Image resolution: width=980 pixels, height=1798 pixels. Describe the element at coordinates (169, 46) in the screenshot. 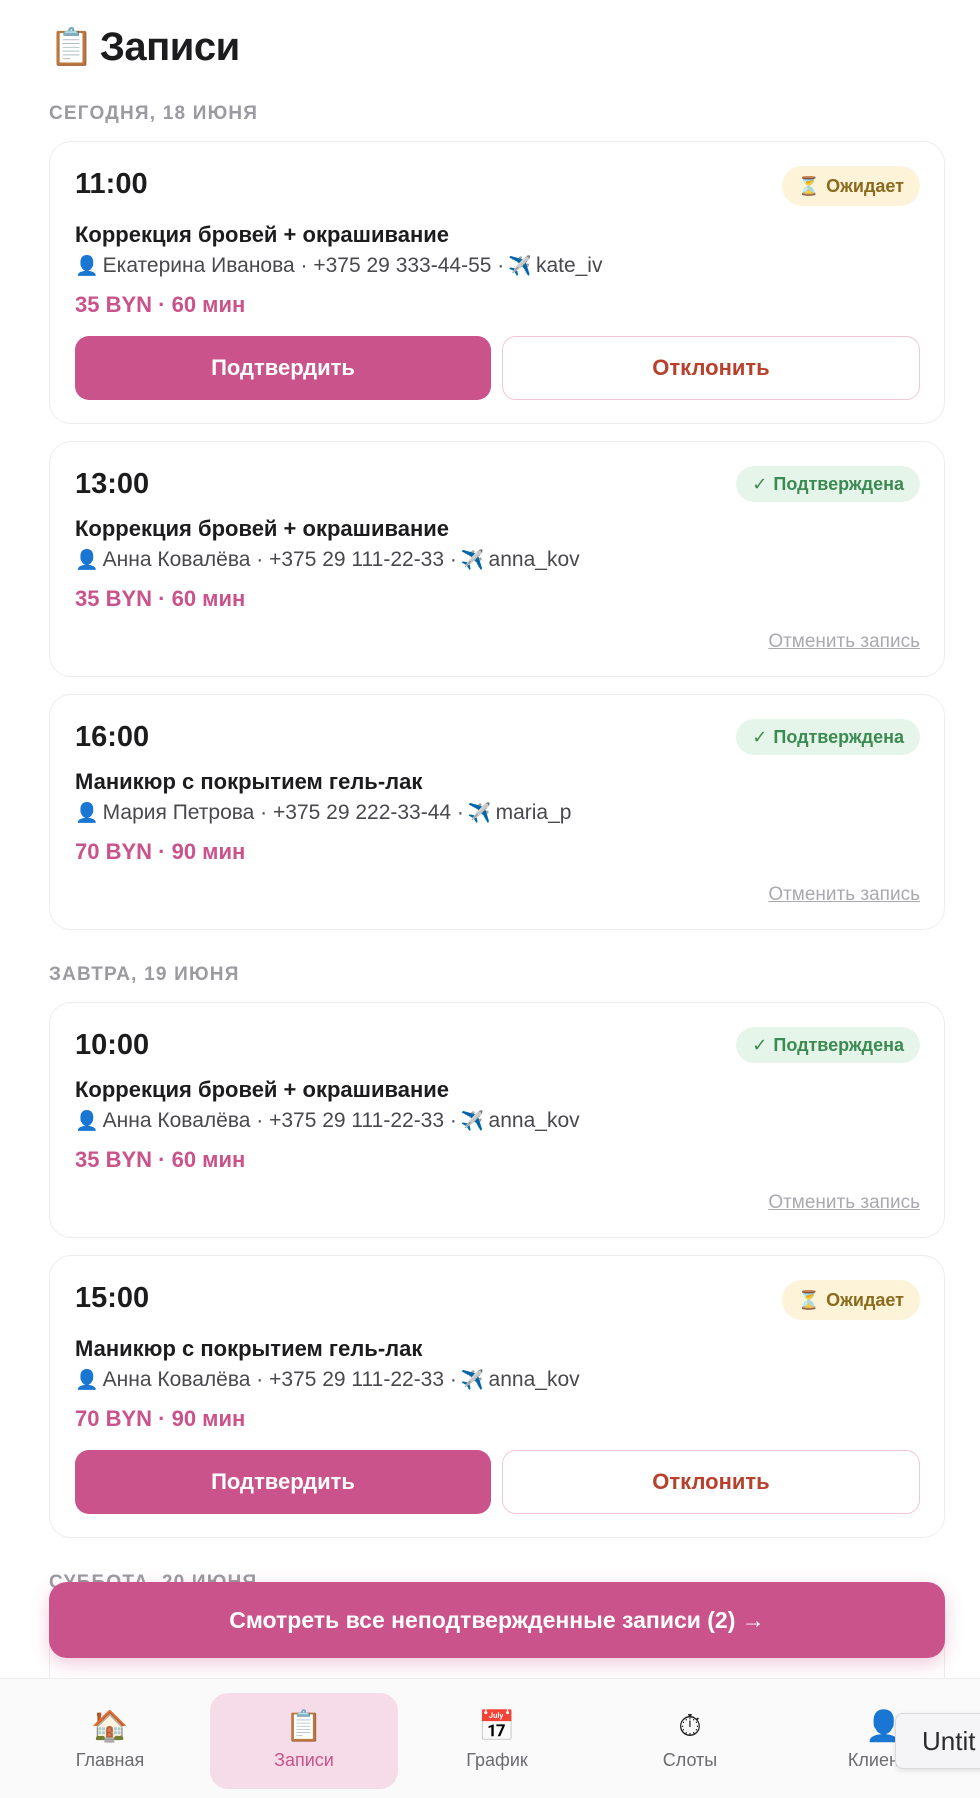

I see `page-title-text: Записи` at that location.